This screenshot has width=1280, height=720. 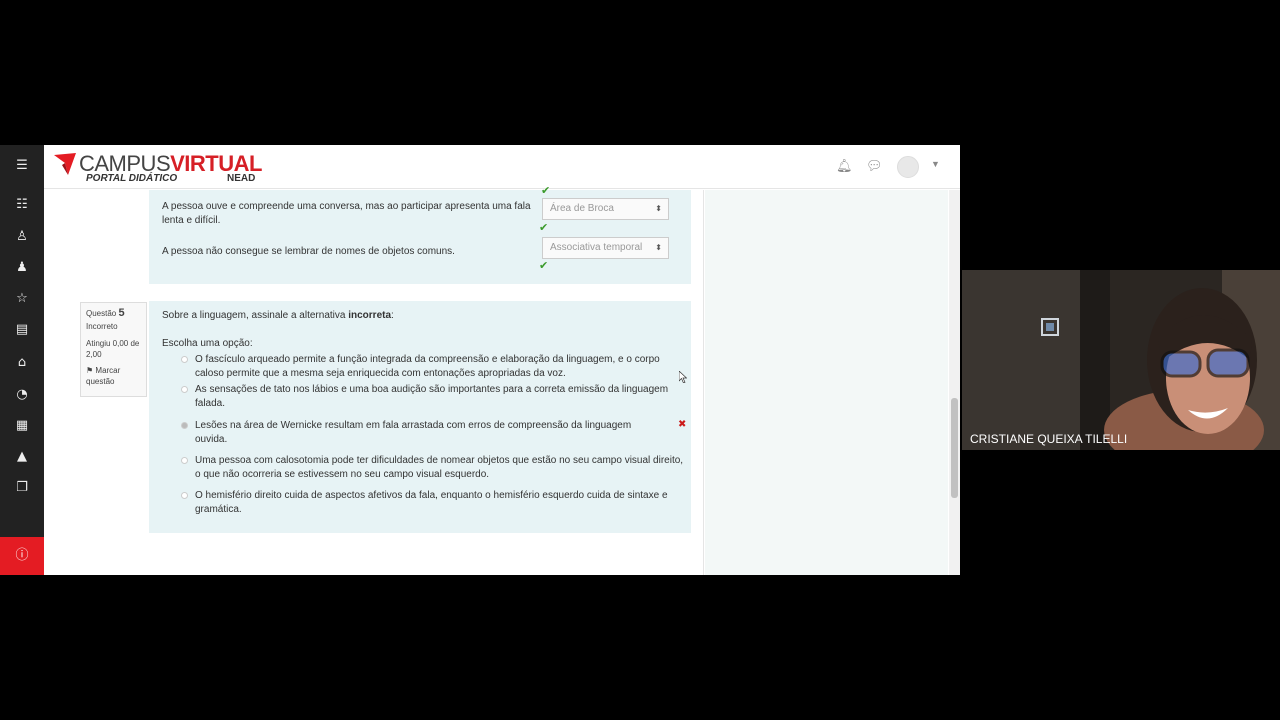 I want to click on hamburger-menu-icon: ☰, so click(x=22, y=166).